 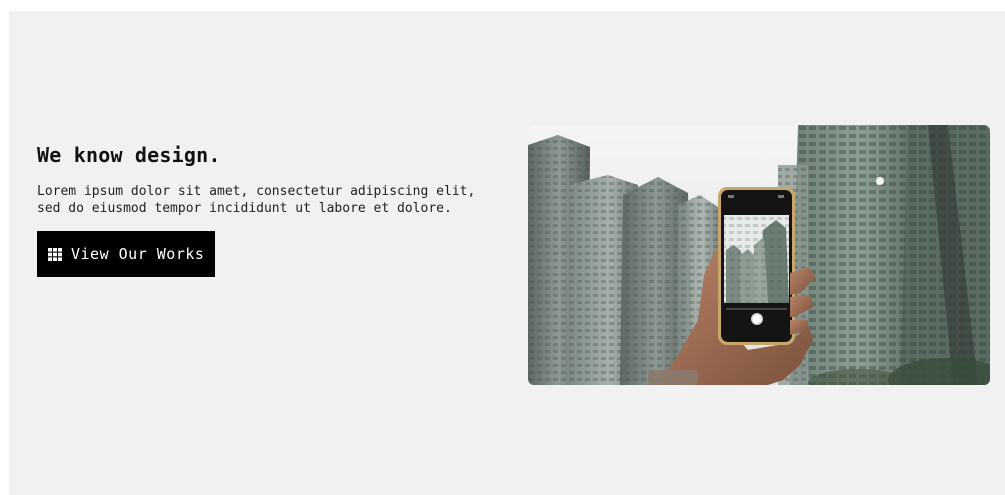 What do you see at coordinates (129, 155) in the screenshot?
I see `hero-title: We know design.` at bounding box center [129, 155].